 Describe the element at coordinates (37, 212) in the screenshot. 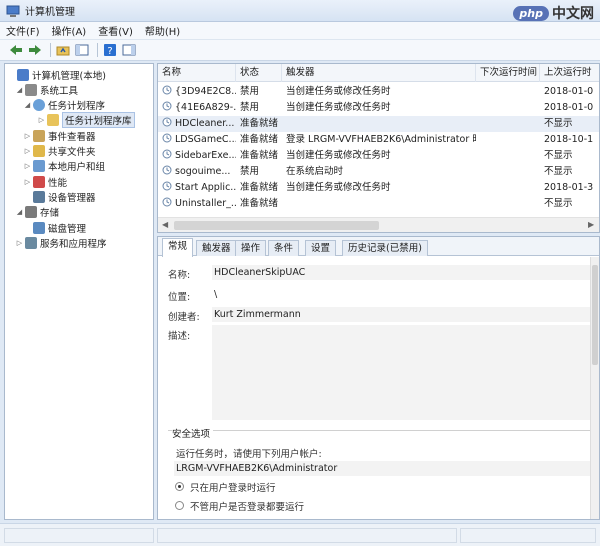

I see `tree-item: ◢ 存储` at that location.